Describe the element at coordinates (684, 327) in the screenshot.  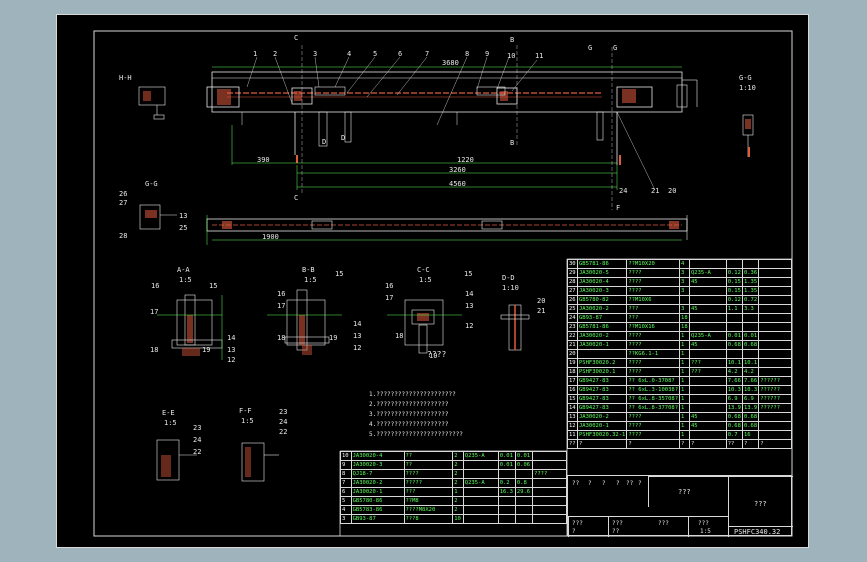
I see `table-cell: 18` at that location.